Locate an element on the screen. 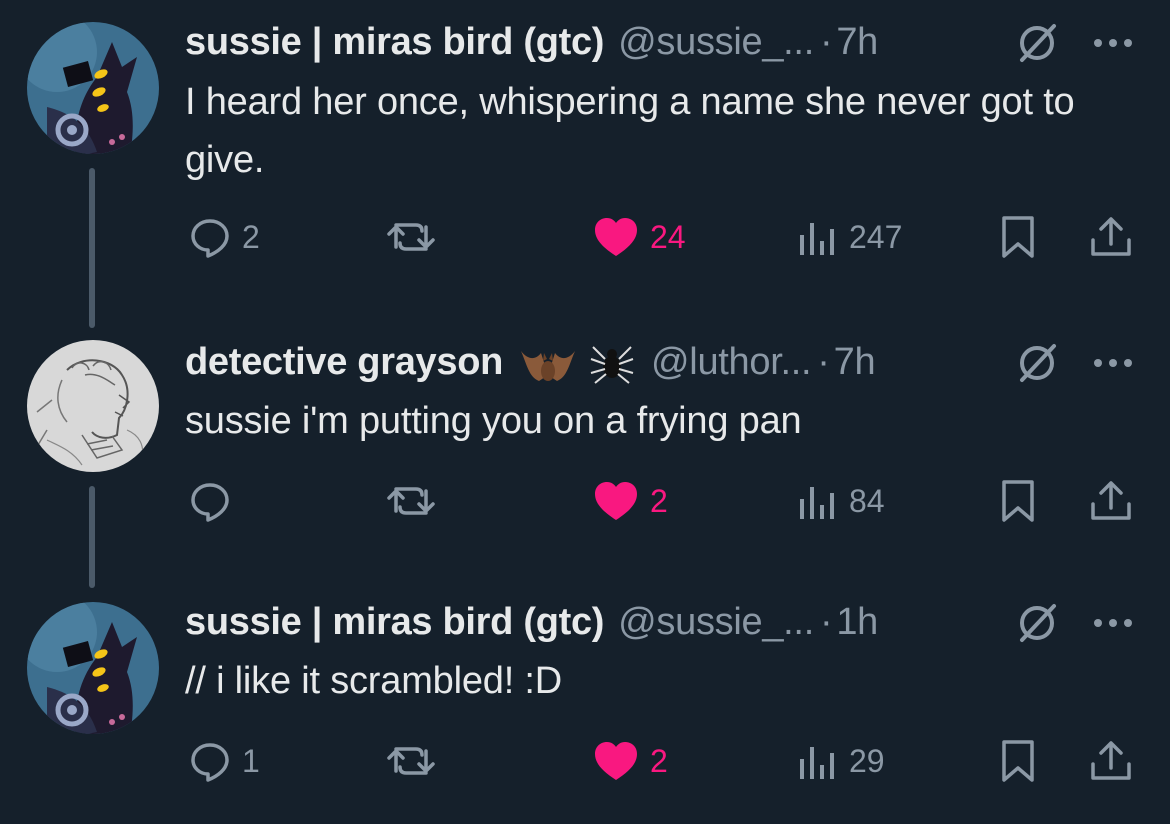  reply-button: 2 is located at coordinates (224, 237).